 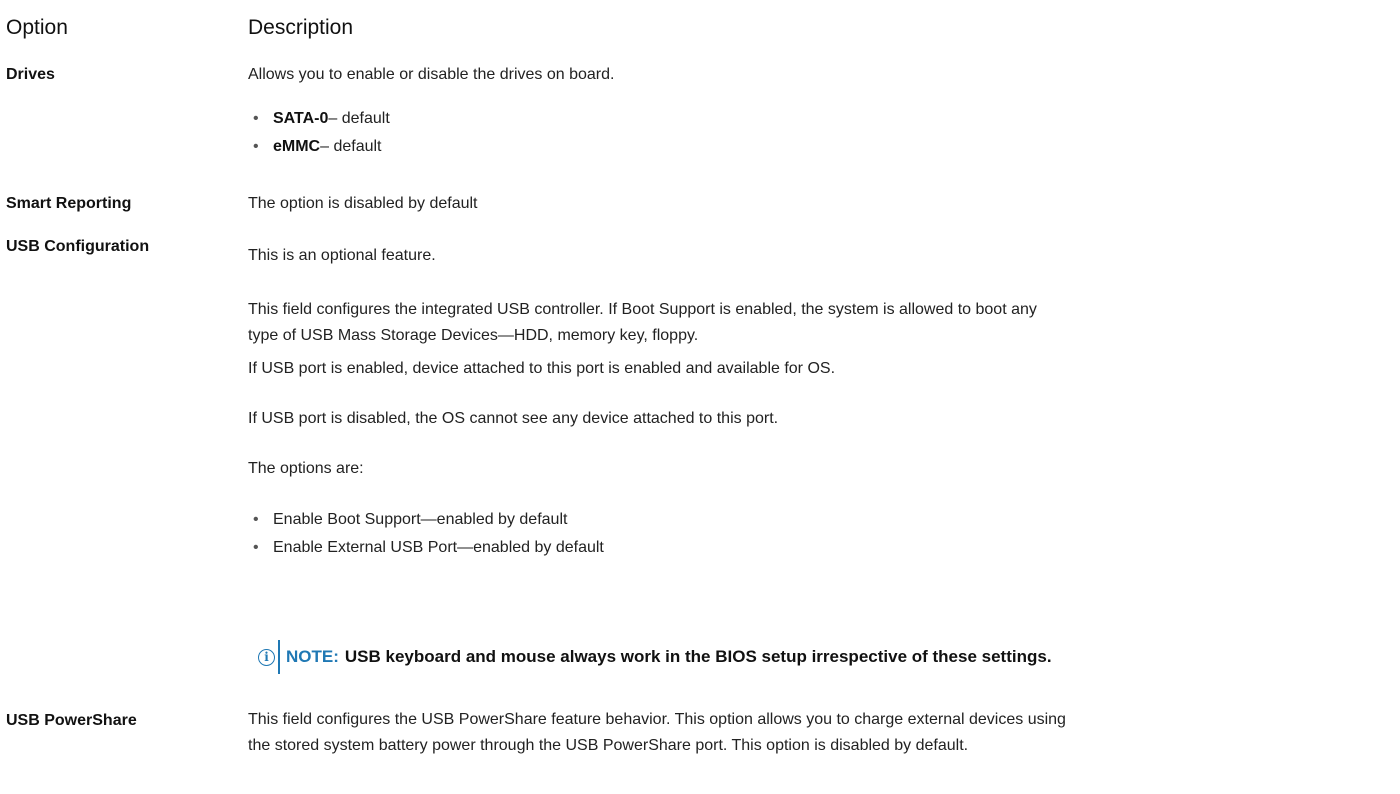 What do you see at coordinates (312, 656) in the screenshot?
I see `note-label: NOTE:` at bounding box center [312, 656].